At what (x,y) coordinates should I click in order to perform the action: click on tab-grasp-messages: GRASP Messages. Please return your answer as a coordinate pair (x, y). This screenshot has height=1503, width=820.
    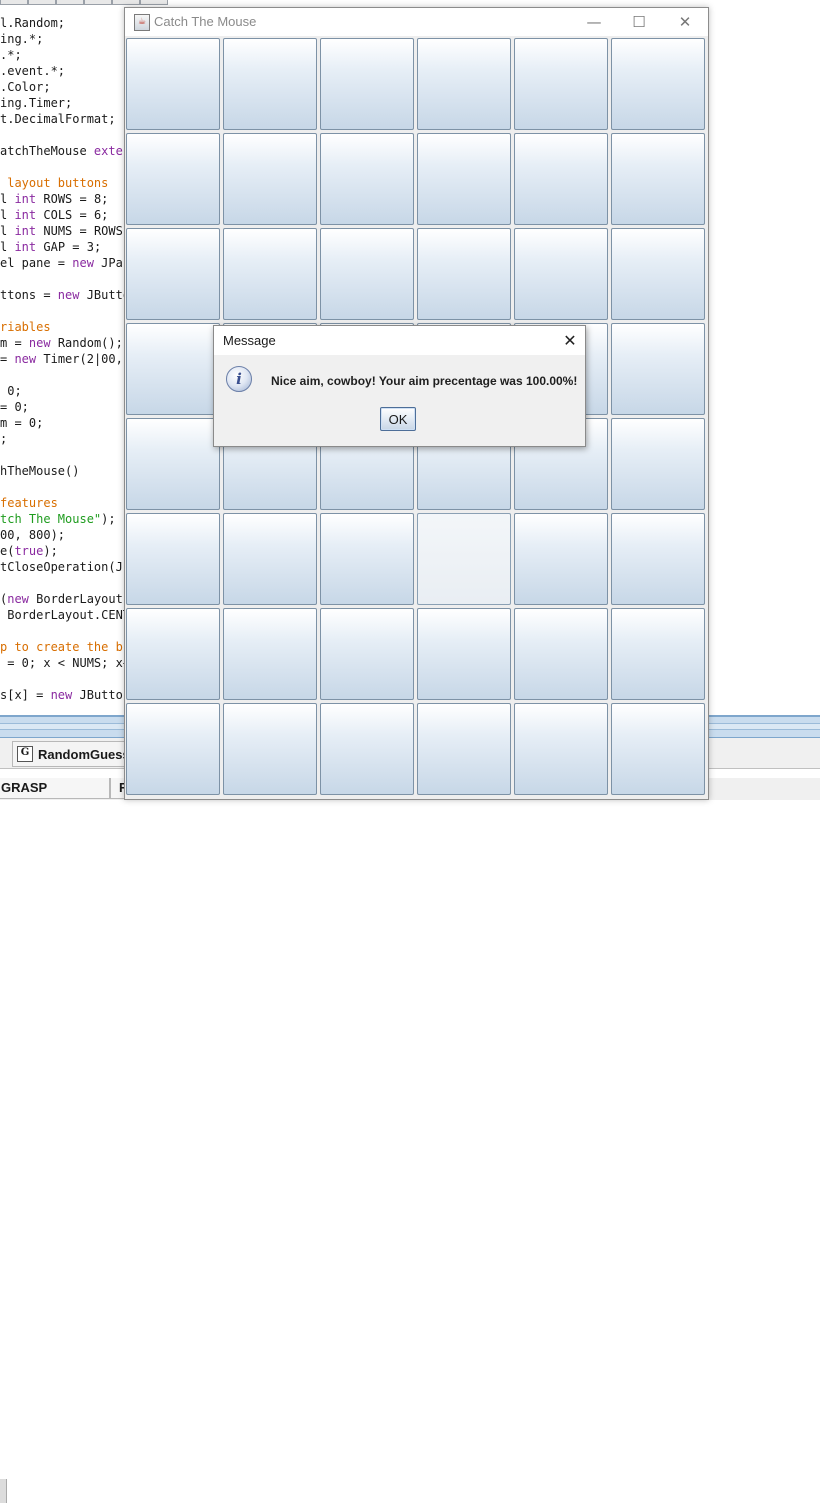
    Looking at the image, I should click on (55, 796).